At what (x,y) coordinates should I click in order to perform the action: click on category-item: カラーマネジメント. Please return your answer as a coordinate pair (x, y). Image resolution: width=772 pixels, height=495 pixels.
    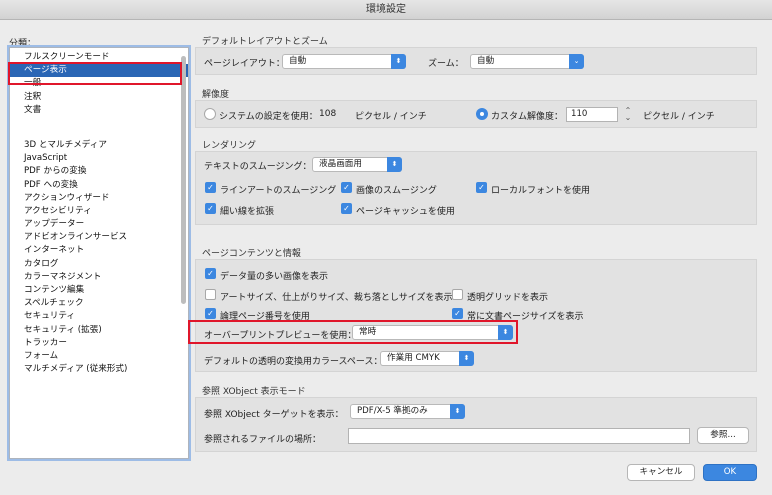
    Looking at the image, I should click on (99, 277).